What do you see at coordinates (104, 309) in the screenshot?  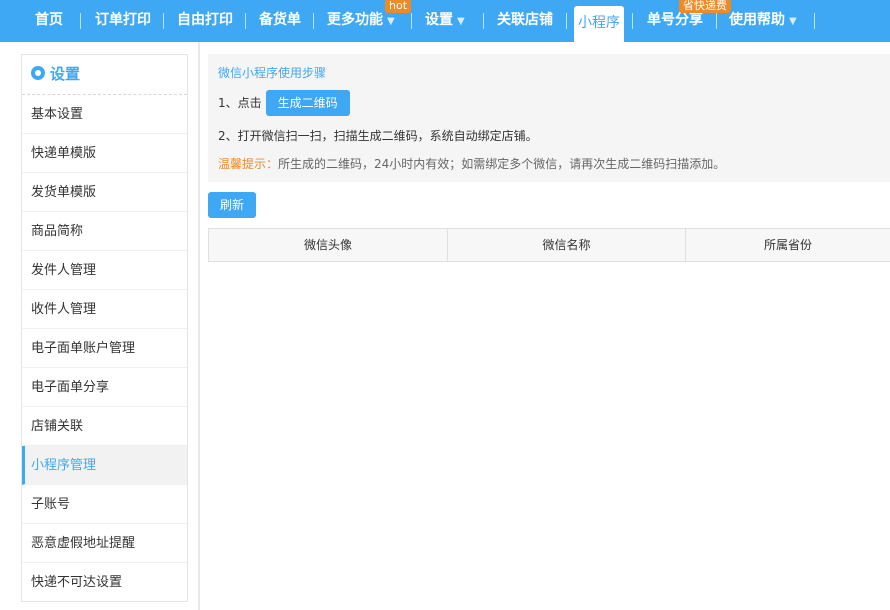 I see `sidebar-item-recipient-management: 收件人管理` at bounding box center [104, 309].